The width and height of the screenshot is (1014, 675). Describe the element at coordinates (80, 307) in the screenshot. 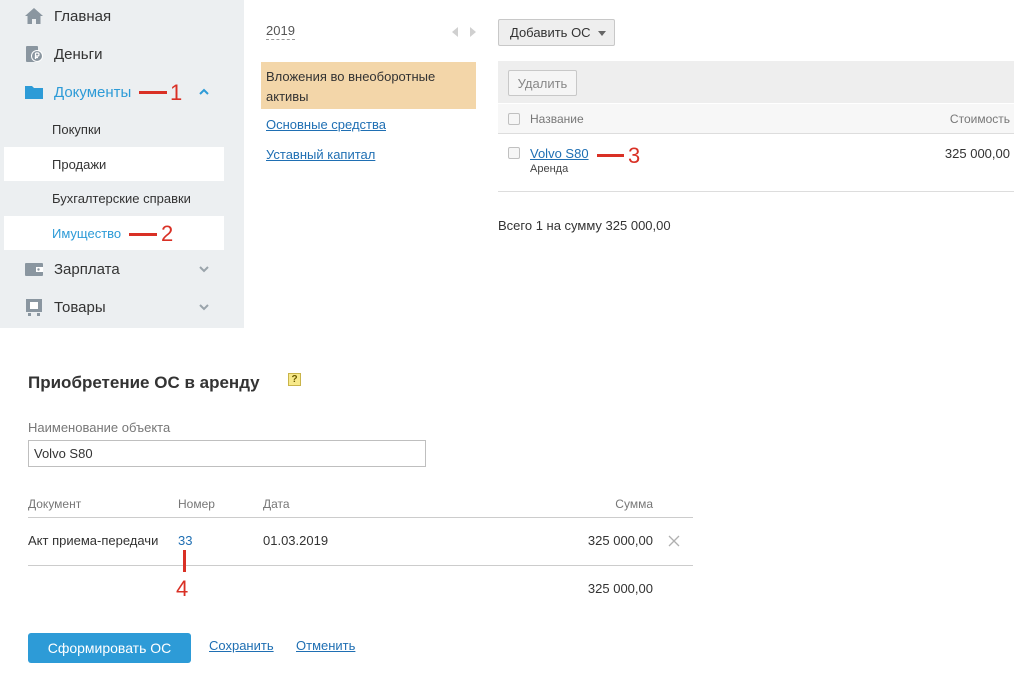

I see `nav-item-label: Товары` at that location.